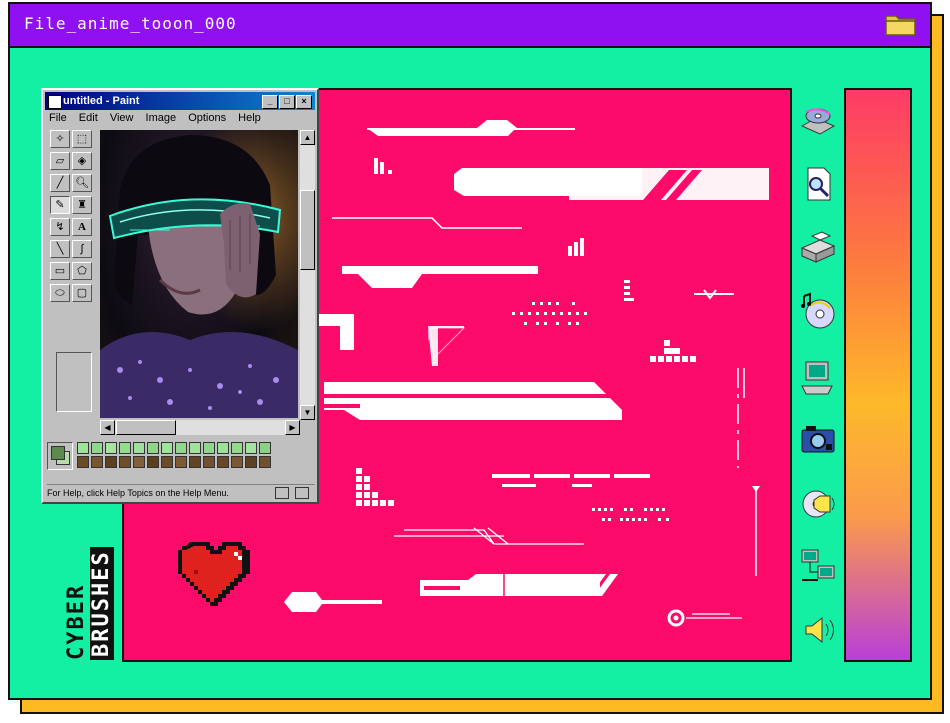 Image resolution: width=950 pixels, height=723 pixels. Describe the element at coordinates (818, 312) in the screenshot. I see `cd-audio-icon` at that location.